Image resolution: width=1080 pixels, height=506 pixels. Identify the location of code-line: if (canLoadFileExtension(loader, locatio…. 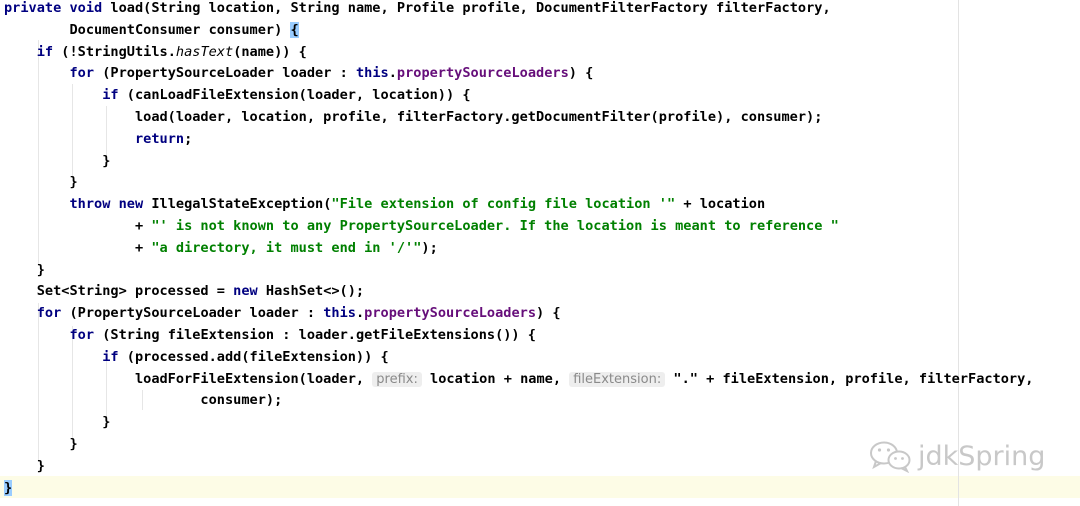
(237, 95).